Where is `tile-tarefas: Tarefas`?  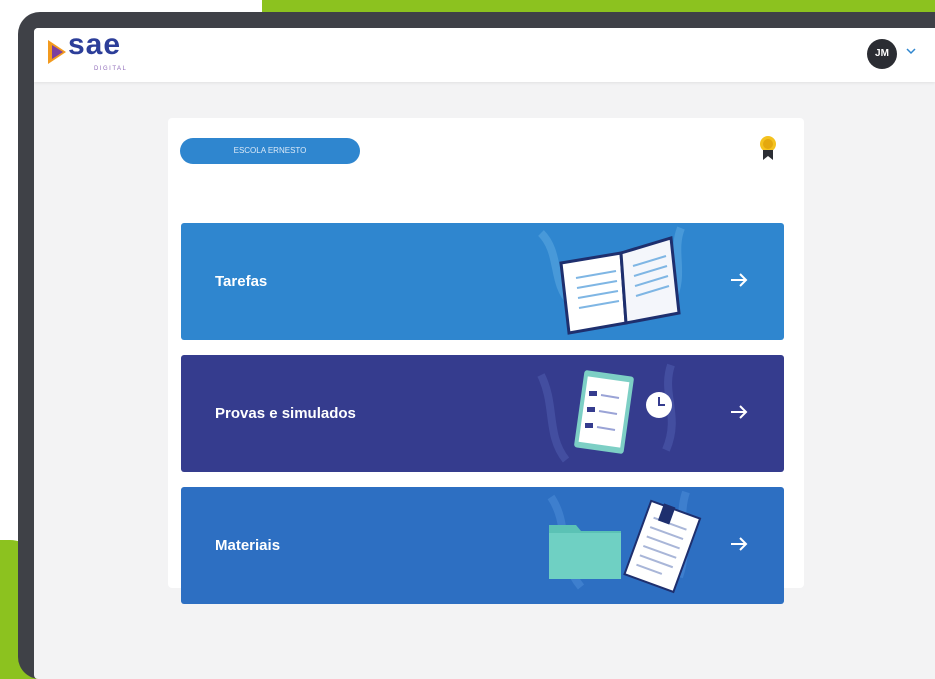
tile-tarefas: Tarefas is located at coordinates (482, 281).